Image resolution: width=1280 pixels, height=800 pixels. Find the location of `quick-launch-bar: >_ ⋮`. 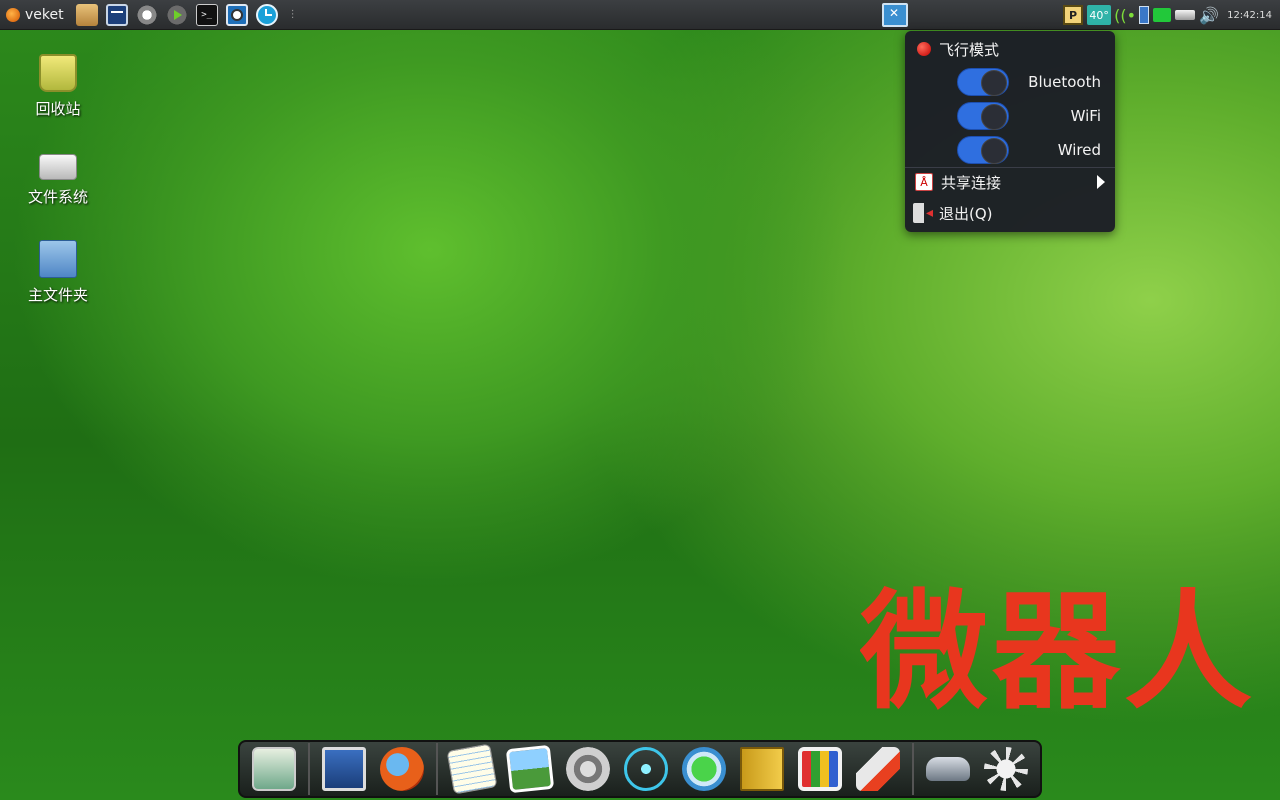

quick-launch-bar: >_ ⋮ is located at coordinates (186, 14).